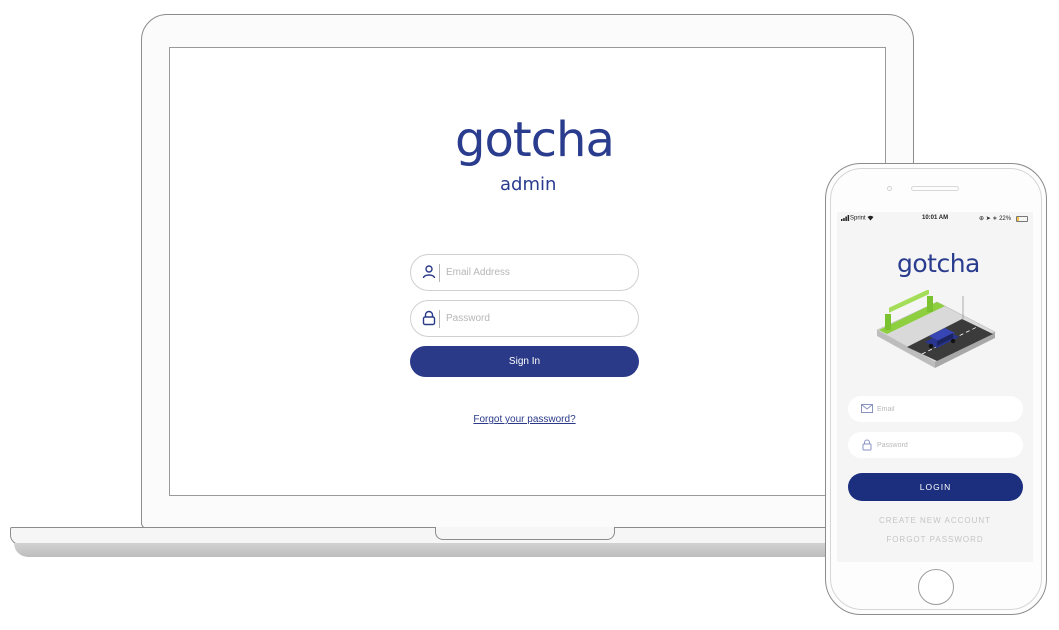 The height and width of the screenshot is (630, 1059). Describe the element at coordinates (935, 188) in the screenshot. I see `phone-speaker` at that location.